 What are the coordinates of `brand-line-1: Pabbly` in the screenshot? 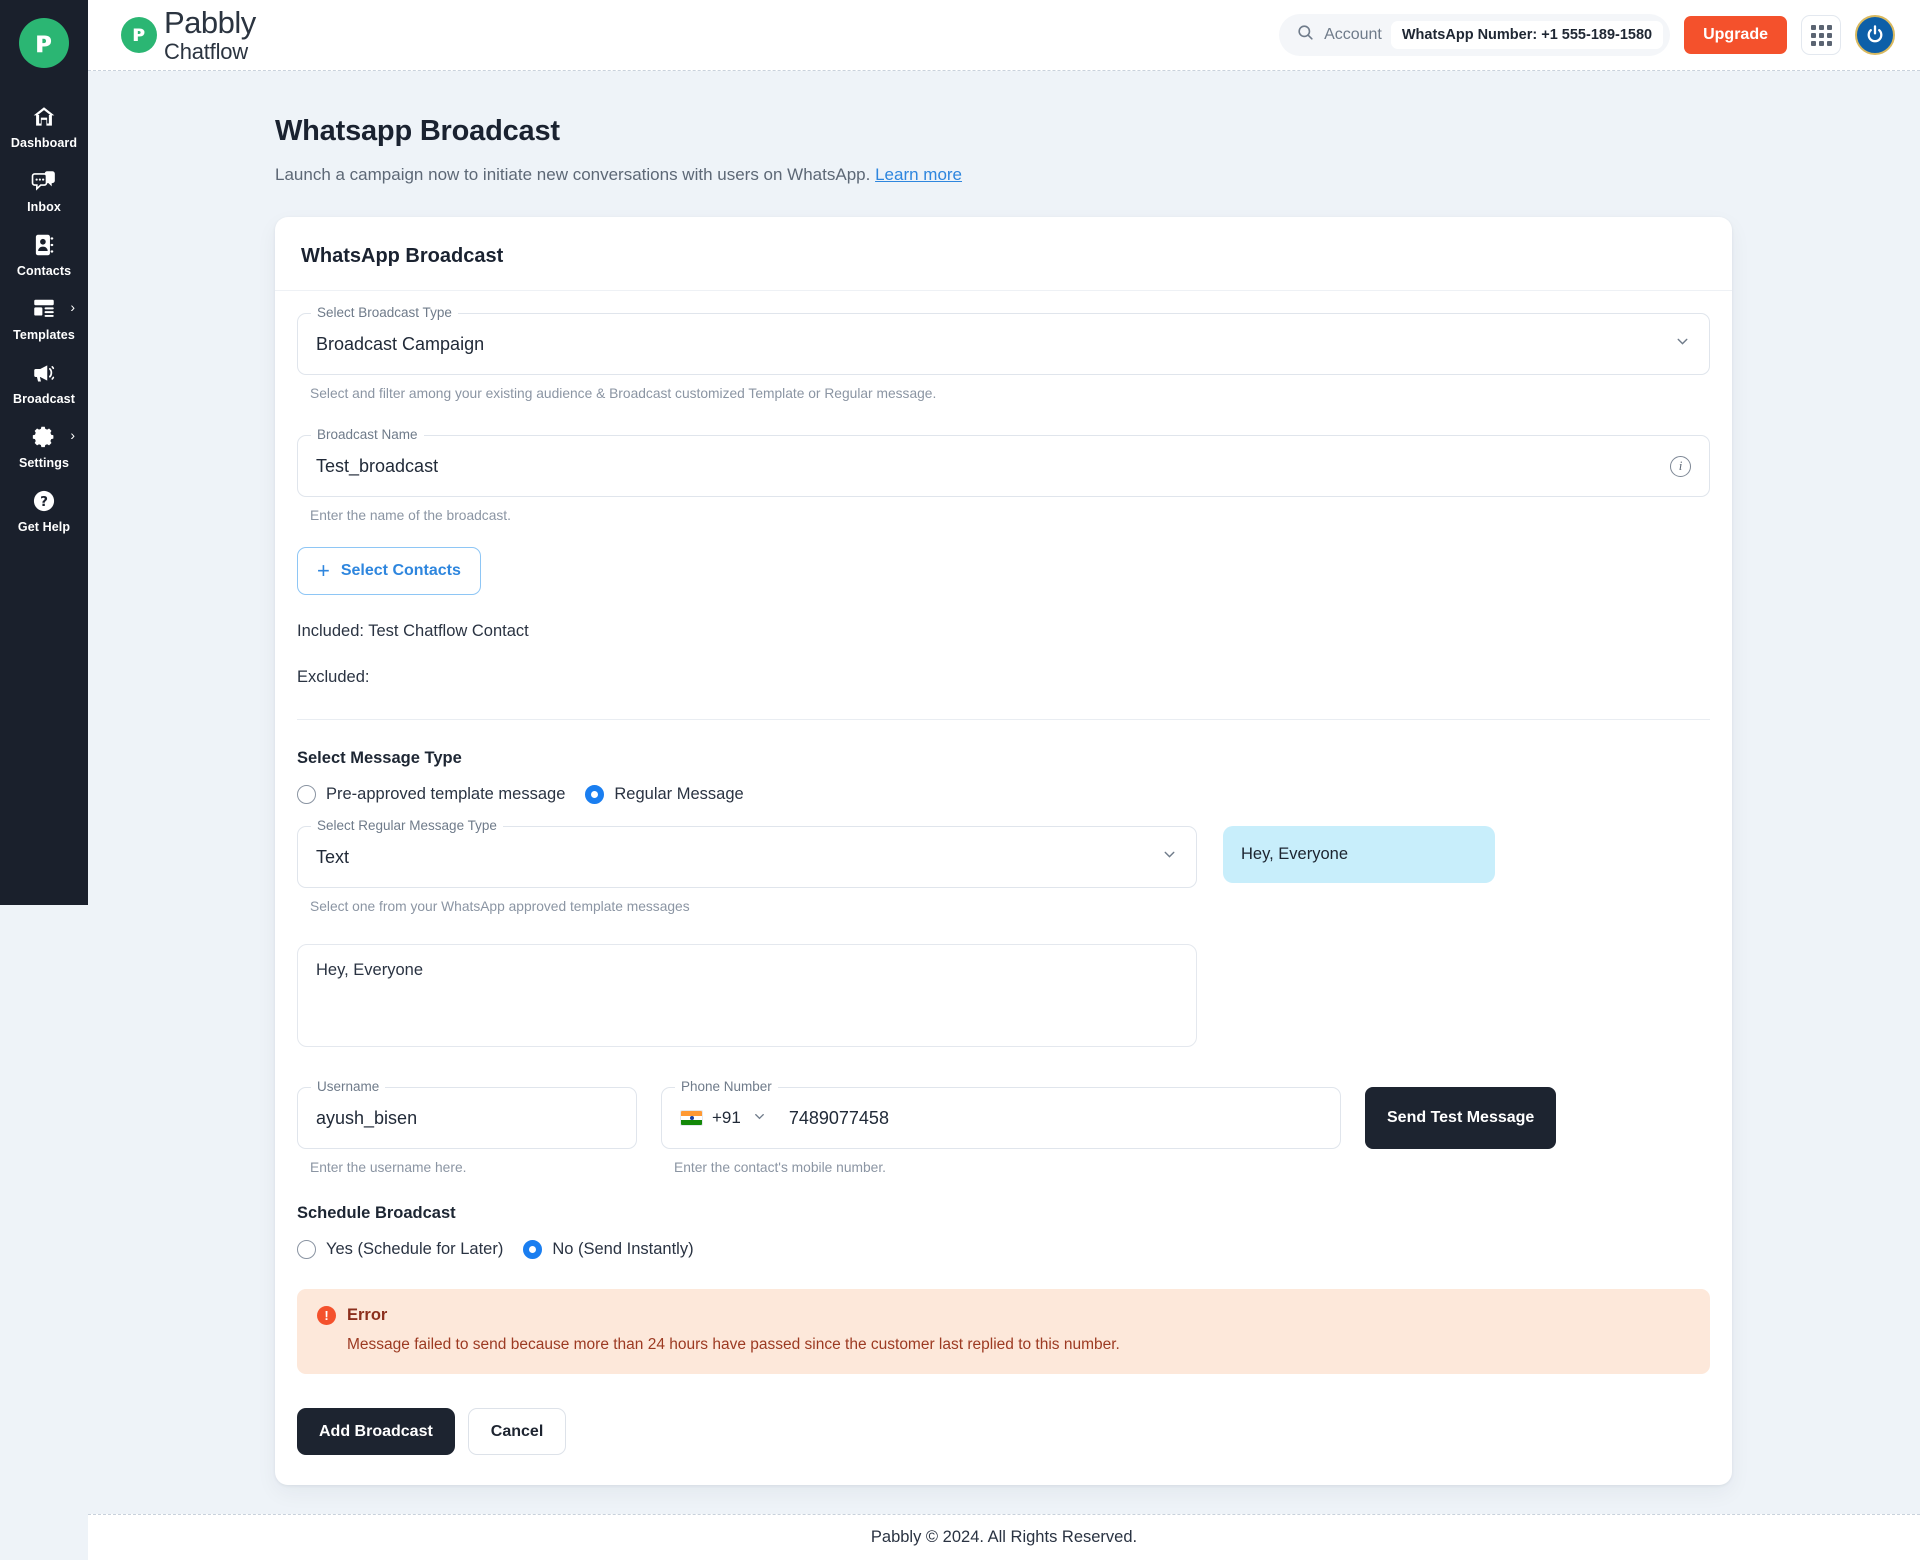 It's located at (210, 23).